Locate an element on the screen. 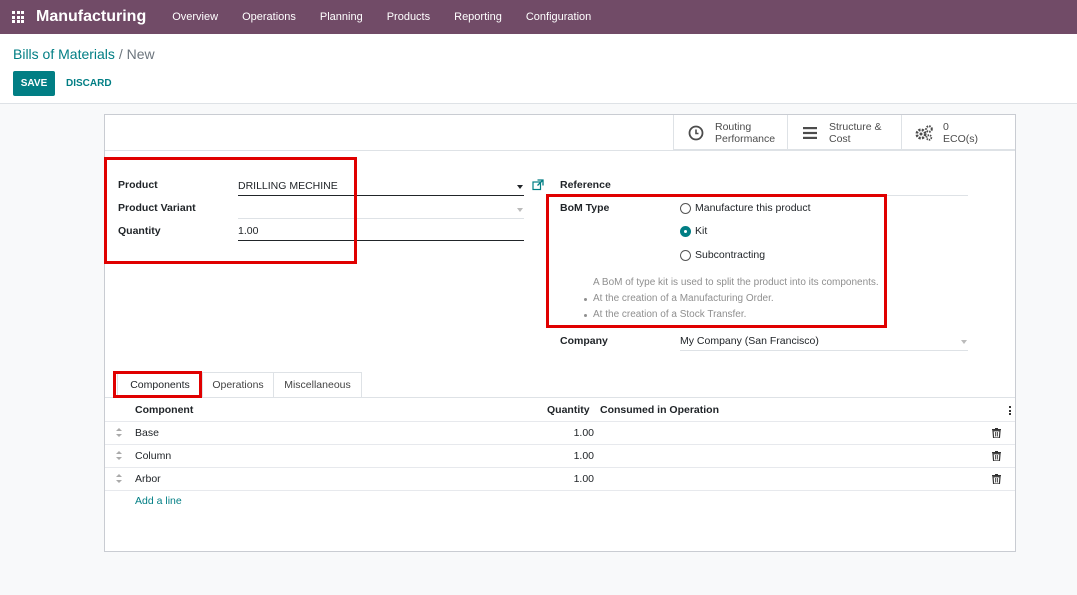  radio-manufacture-label: Manufacture this product is located at coordinates (753, 208).